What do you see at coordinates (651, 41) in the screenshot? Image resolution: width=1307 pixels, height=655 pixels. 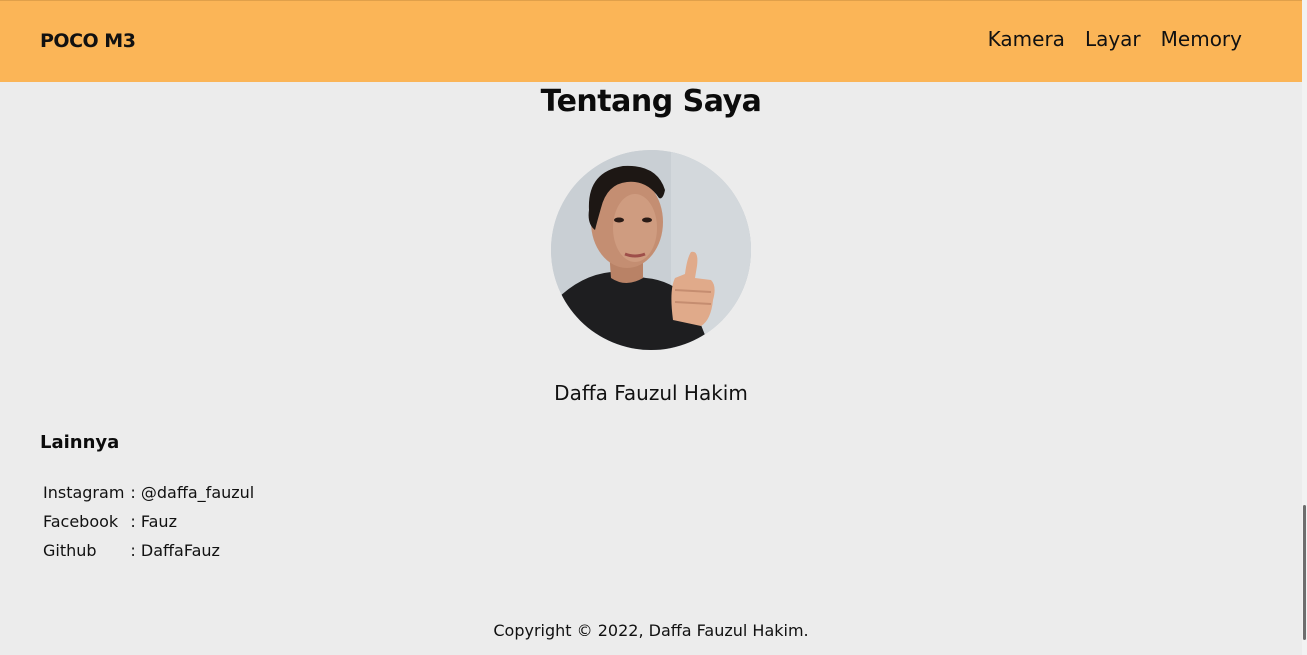 I see `navbar: POCO M3 Kamera Layar Memory` at bounding box center [651, 41].